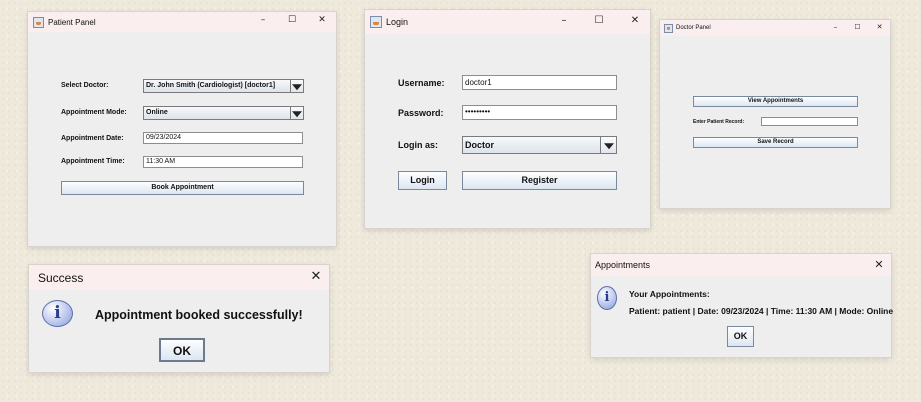  What do you see at coordinates (669, 294) in the screenshot?
I see `appointments-heading: Your Appointments:` at bounding box center [669, 294].